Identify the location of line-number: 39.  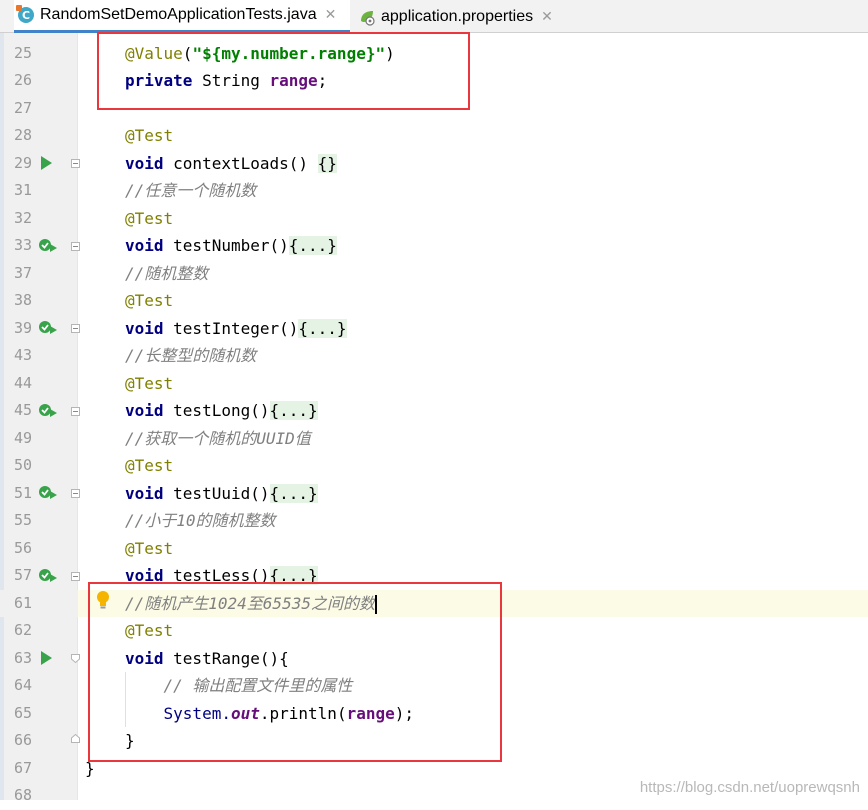
(22, 327).